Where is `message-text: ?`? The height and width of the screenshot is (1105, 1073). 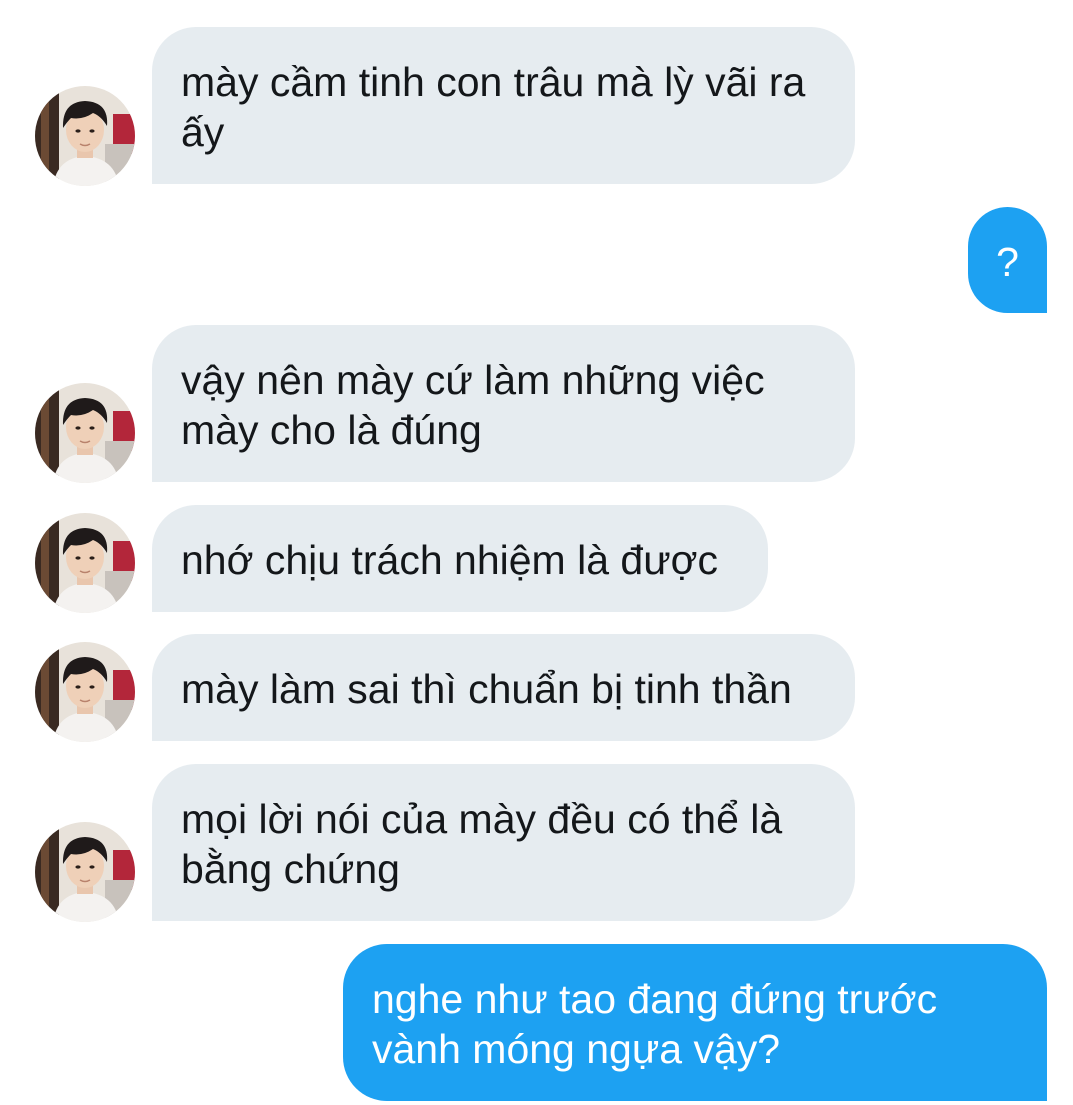 message-text: ? is located at coordinates (1007, 262).